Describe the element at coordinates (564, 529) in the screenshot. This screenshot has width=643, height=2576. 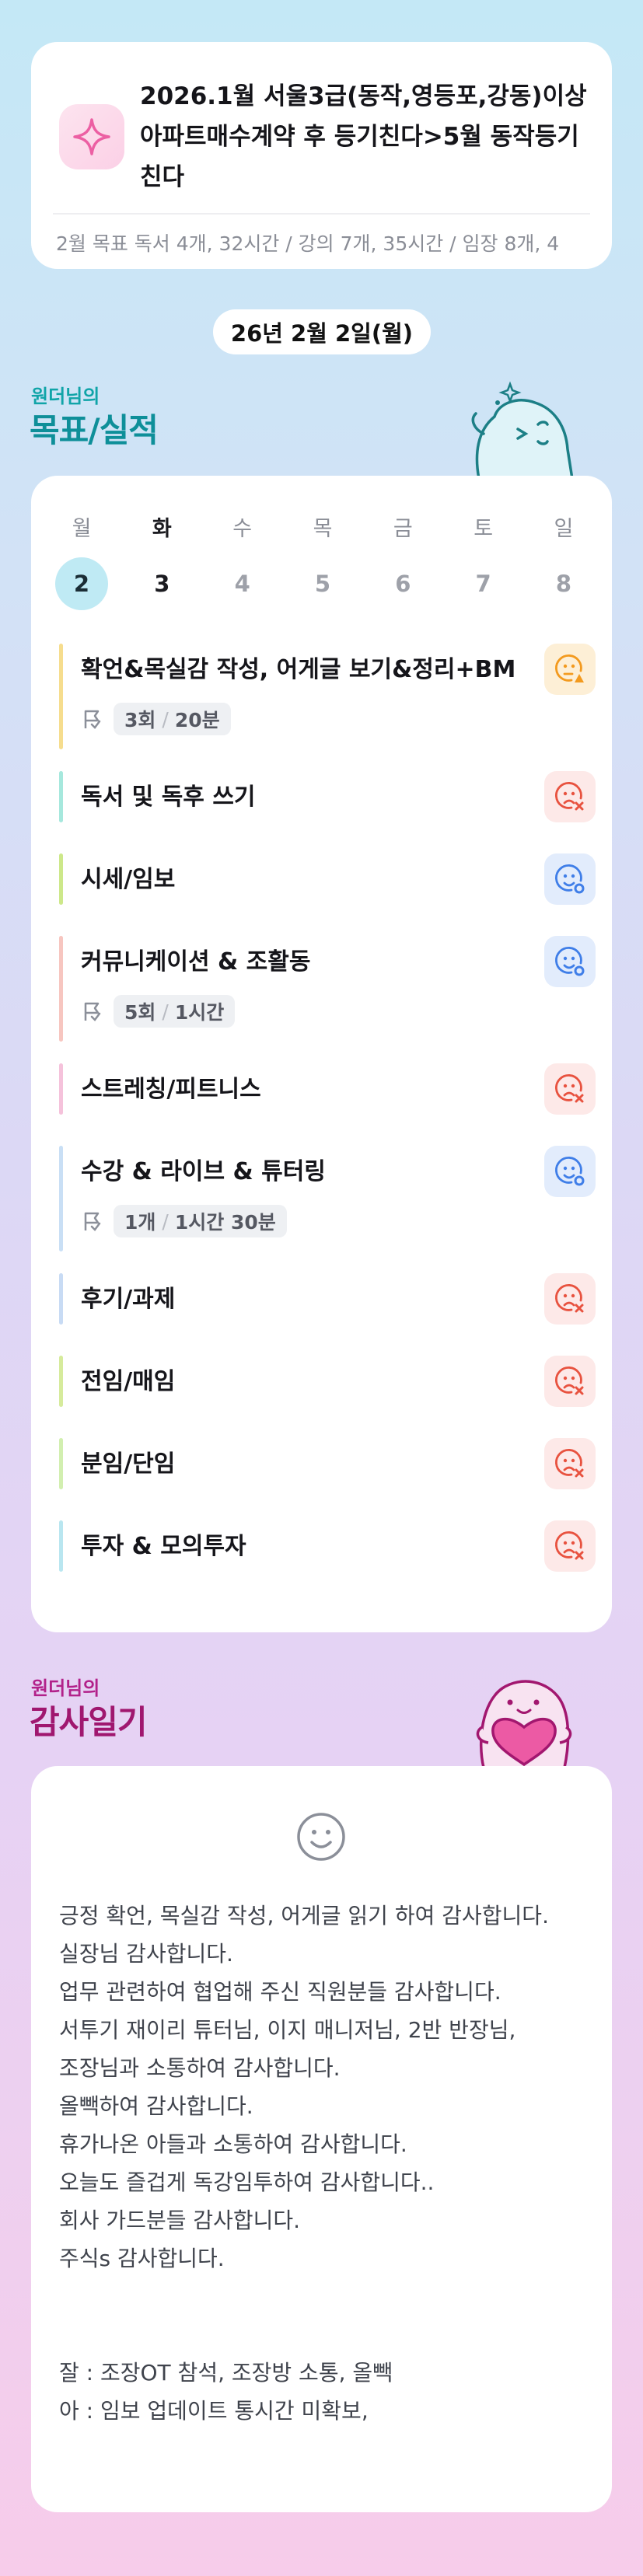
I see `weekday-label: 일` at that location.